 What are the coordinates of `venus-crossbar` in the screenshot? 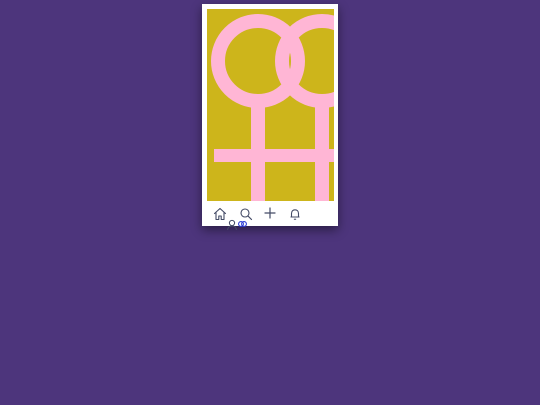 It's located at (274, 155).